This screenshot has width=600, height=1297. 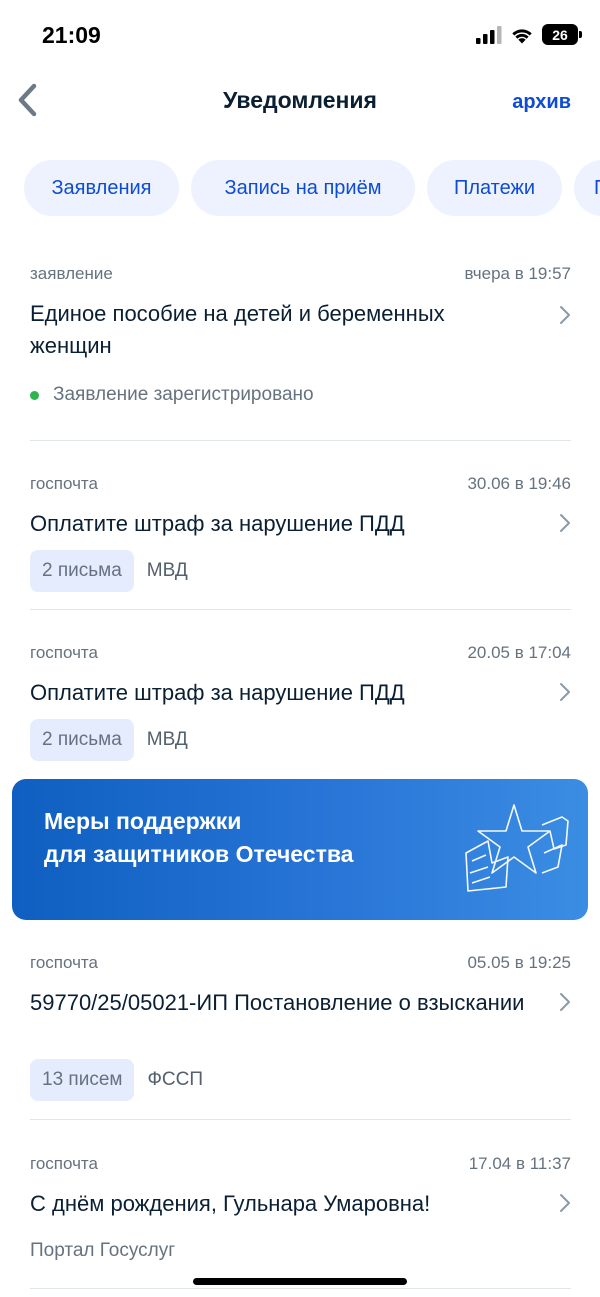 I want to click on promo-banner: Меры поддержки для защитников Отечества, so click(x=300, y=849).